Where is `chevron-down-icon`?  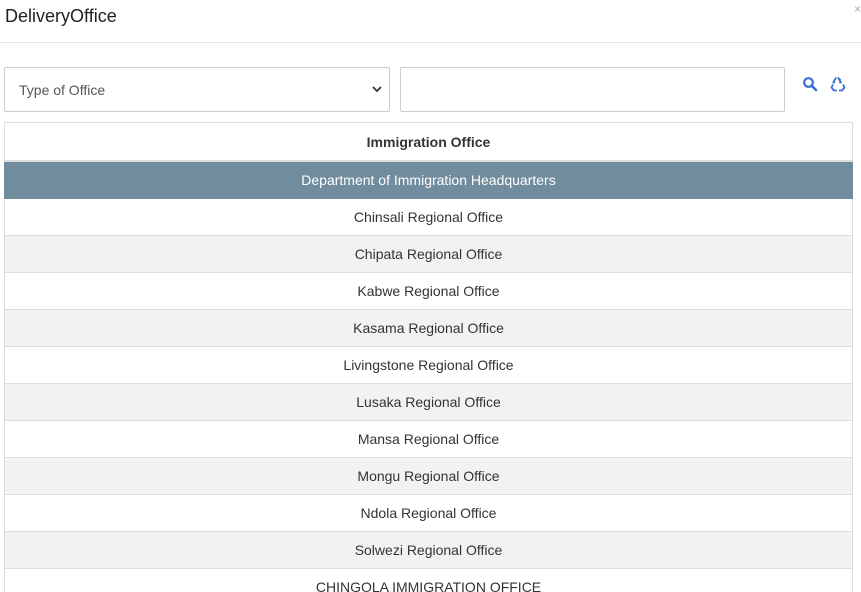 chevron-down-icon is located at coordinates (377, 89).